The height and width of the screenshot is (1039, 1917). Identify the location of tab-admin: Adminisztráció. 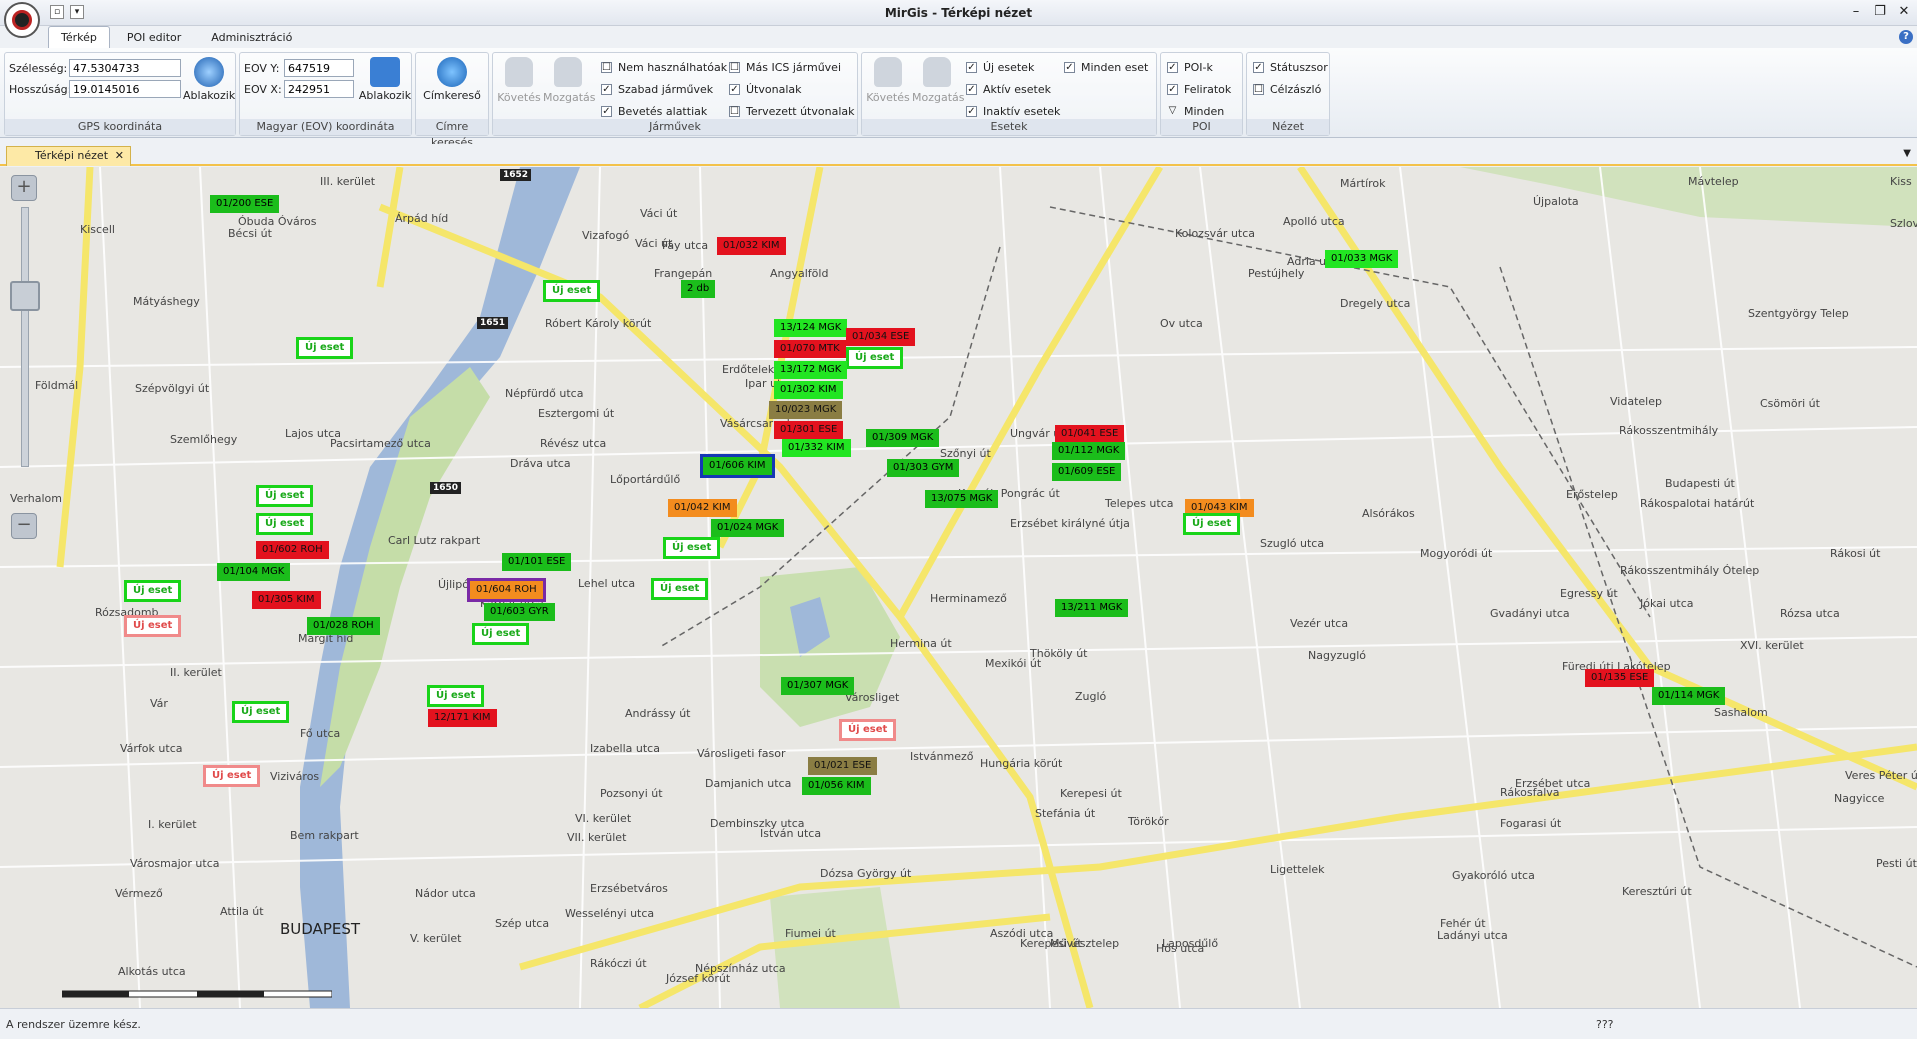
(251, 37).